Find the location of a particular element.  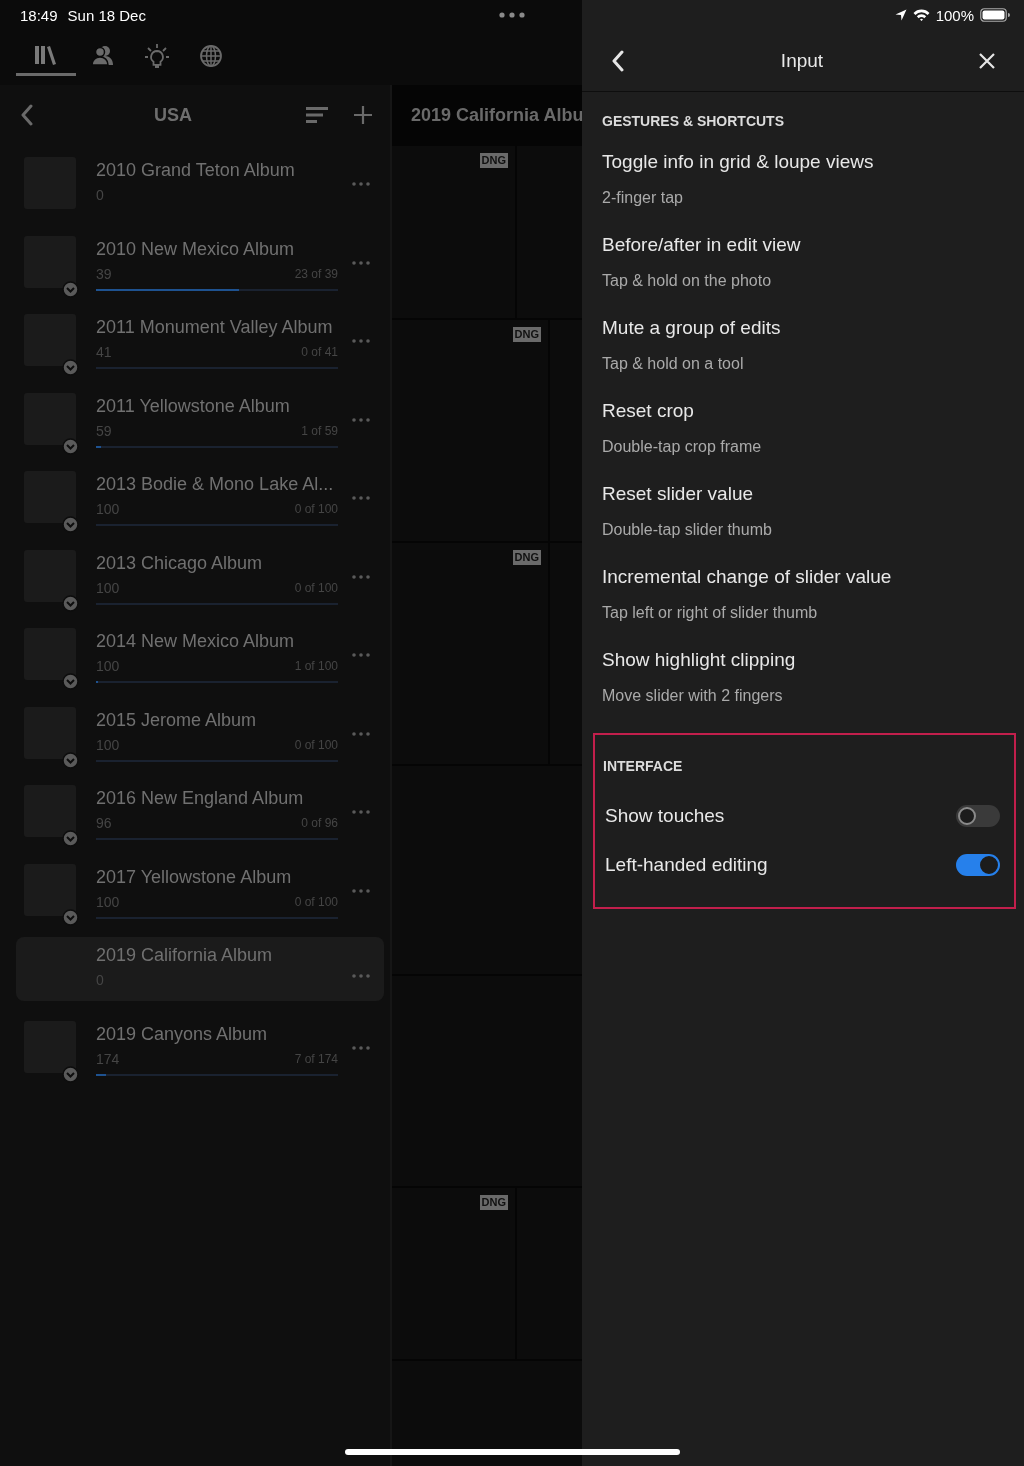

status-time: 18:49 is located at coordinates (39, 15).